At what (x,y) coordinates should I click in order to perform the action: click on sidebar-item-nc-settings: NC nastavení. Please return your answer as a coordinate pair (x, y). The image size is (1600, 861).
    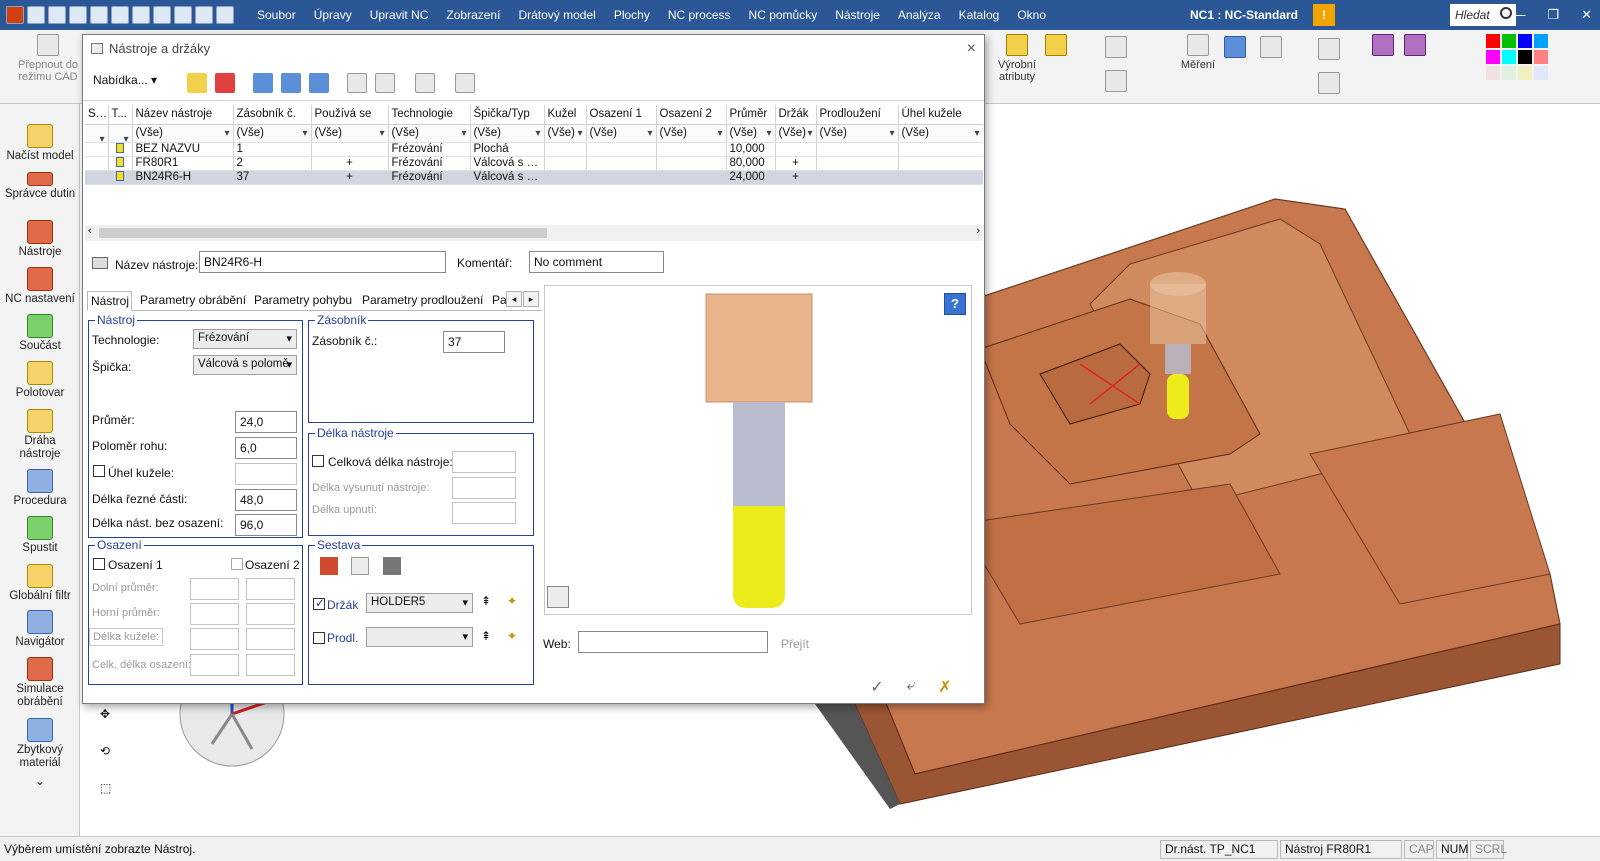
    Looking at the image, I should click on (40, 286).